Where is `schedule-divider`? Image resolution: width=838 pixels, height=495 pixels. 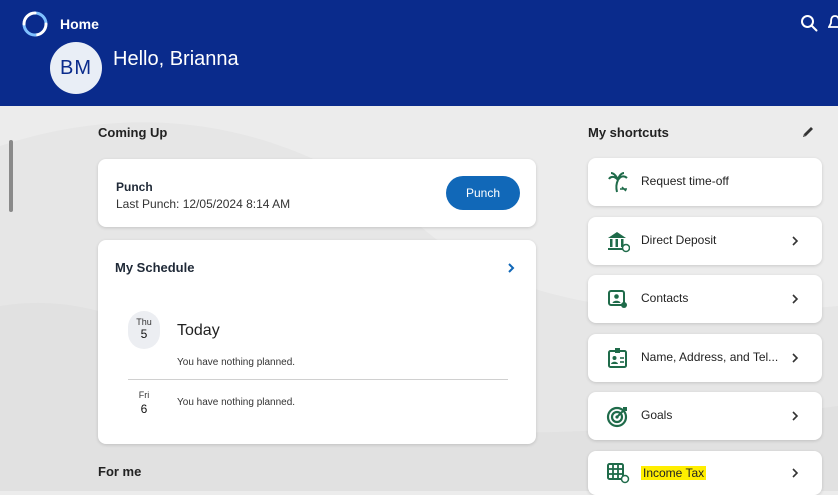
schedule-divider is located at coordinates (318, 379).